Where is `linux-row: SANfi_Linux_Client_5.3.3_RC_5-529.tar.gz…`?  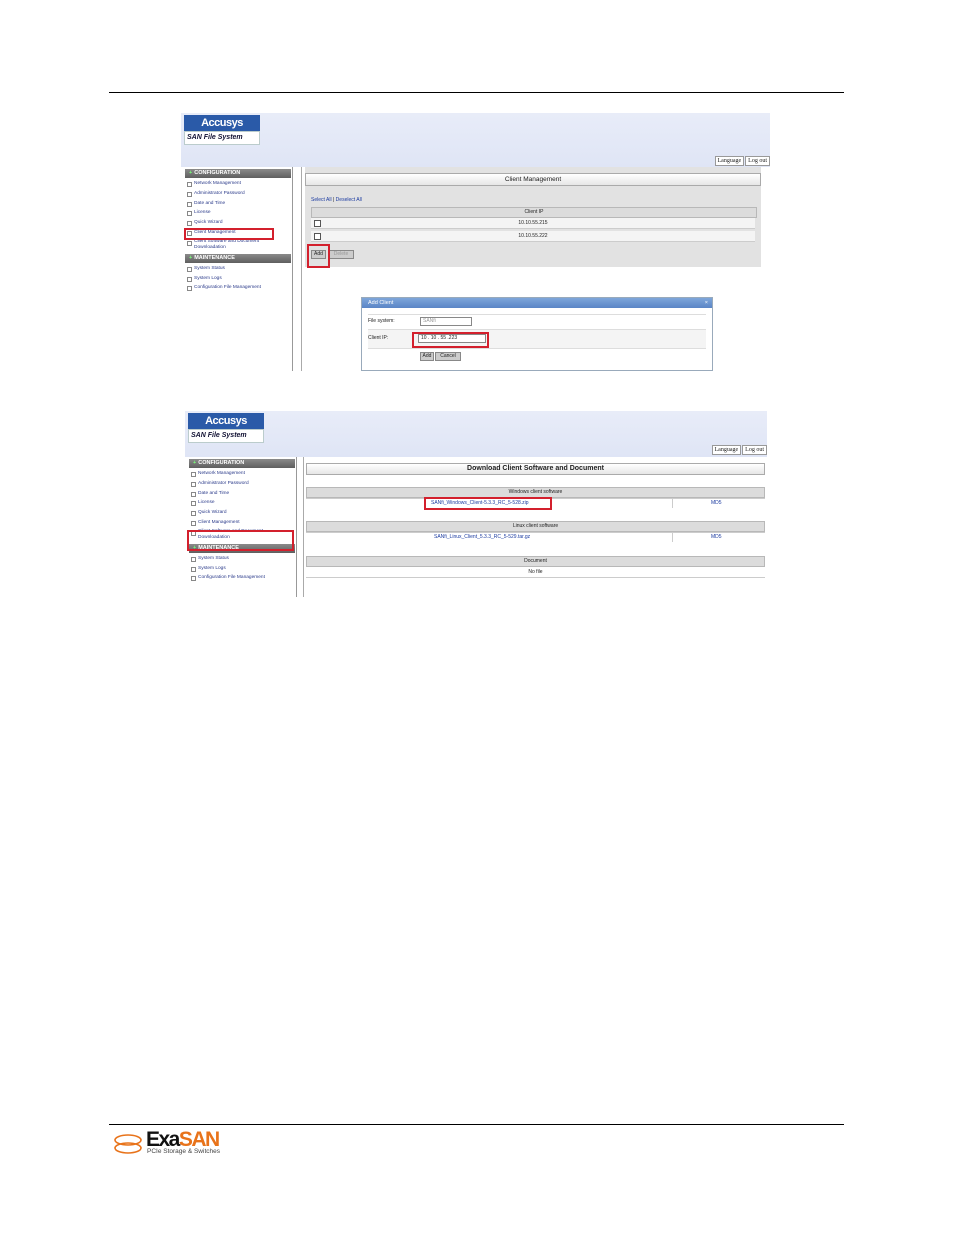 linux-row: SANfi_Linux_Client_5.3.3_RC_5-529.tar.gz… is located at coordinates (535, 537).